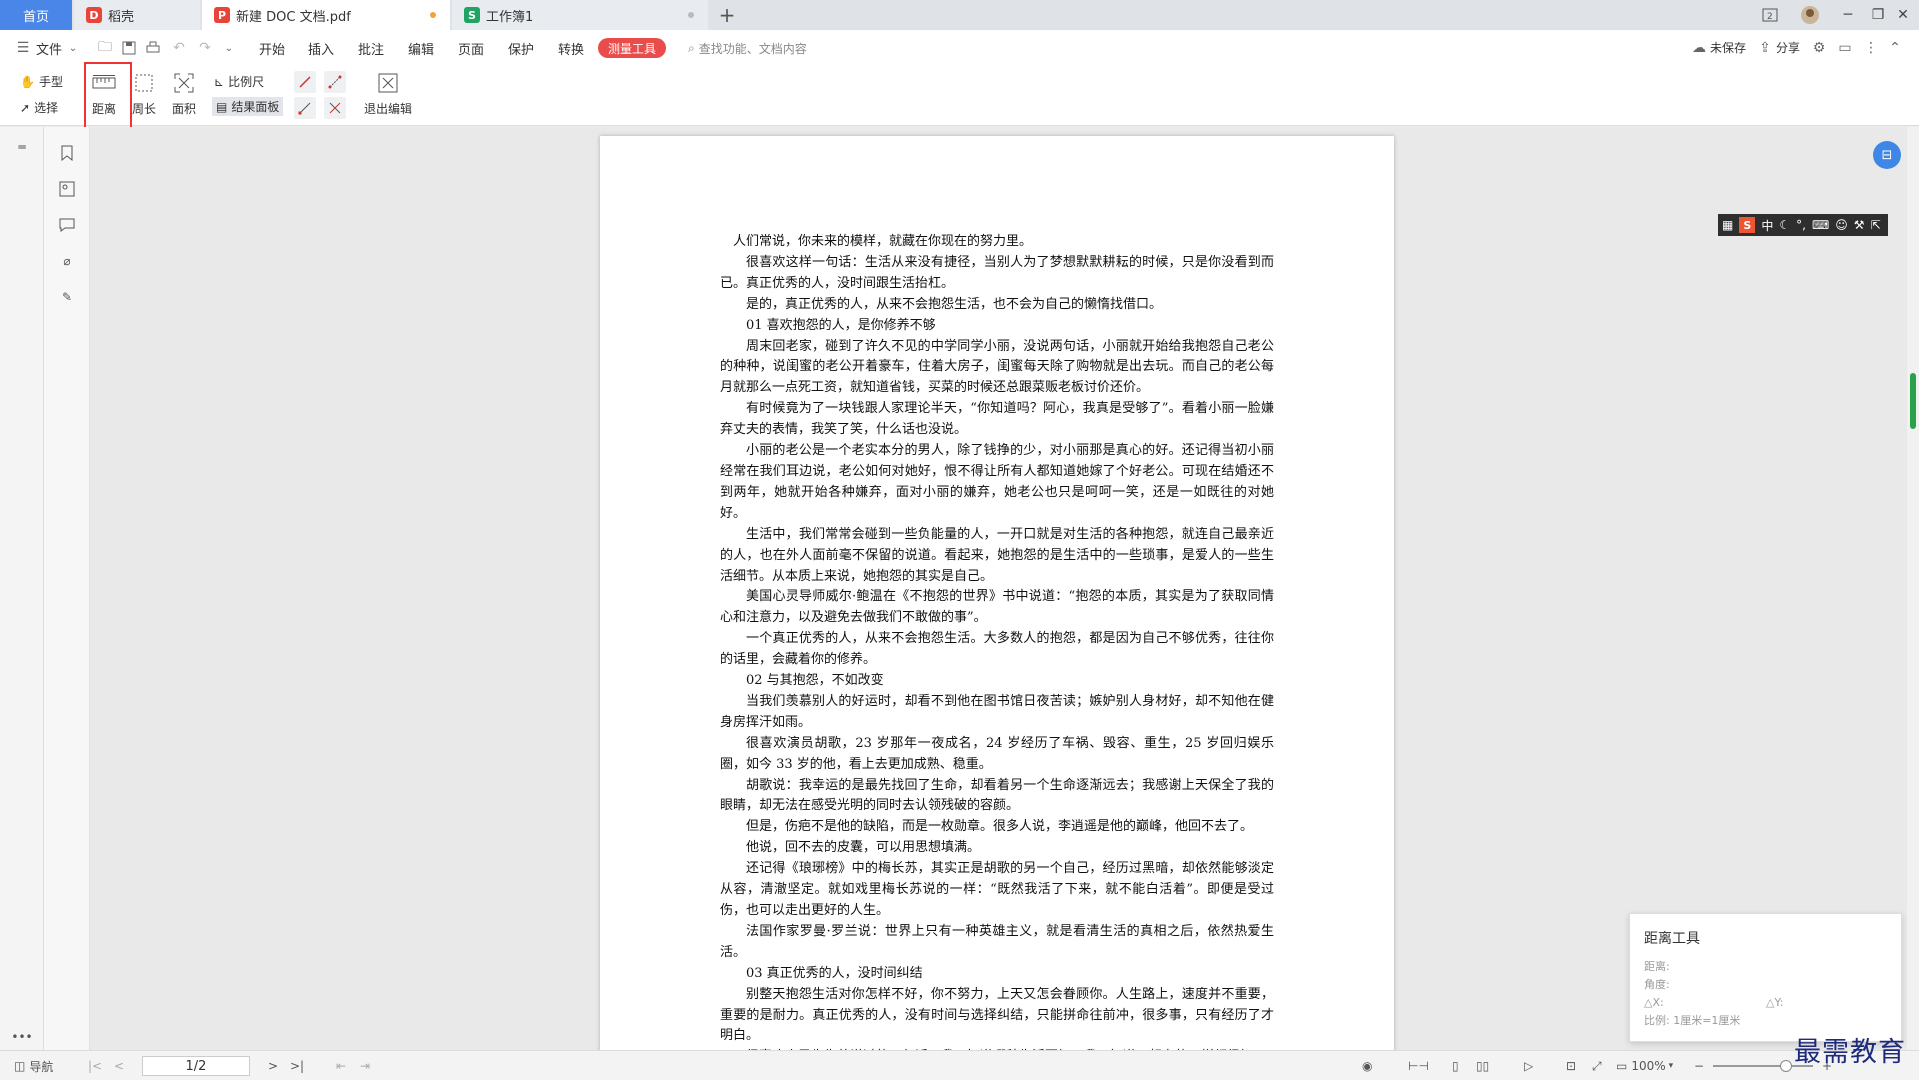 The height and width of the screenshot is (1080, 1919). What do you see at coordinates (67, 588) in the screenshot?
I see `sidebar-panel: ⌀ ✎` at bounding box center [67, 588].